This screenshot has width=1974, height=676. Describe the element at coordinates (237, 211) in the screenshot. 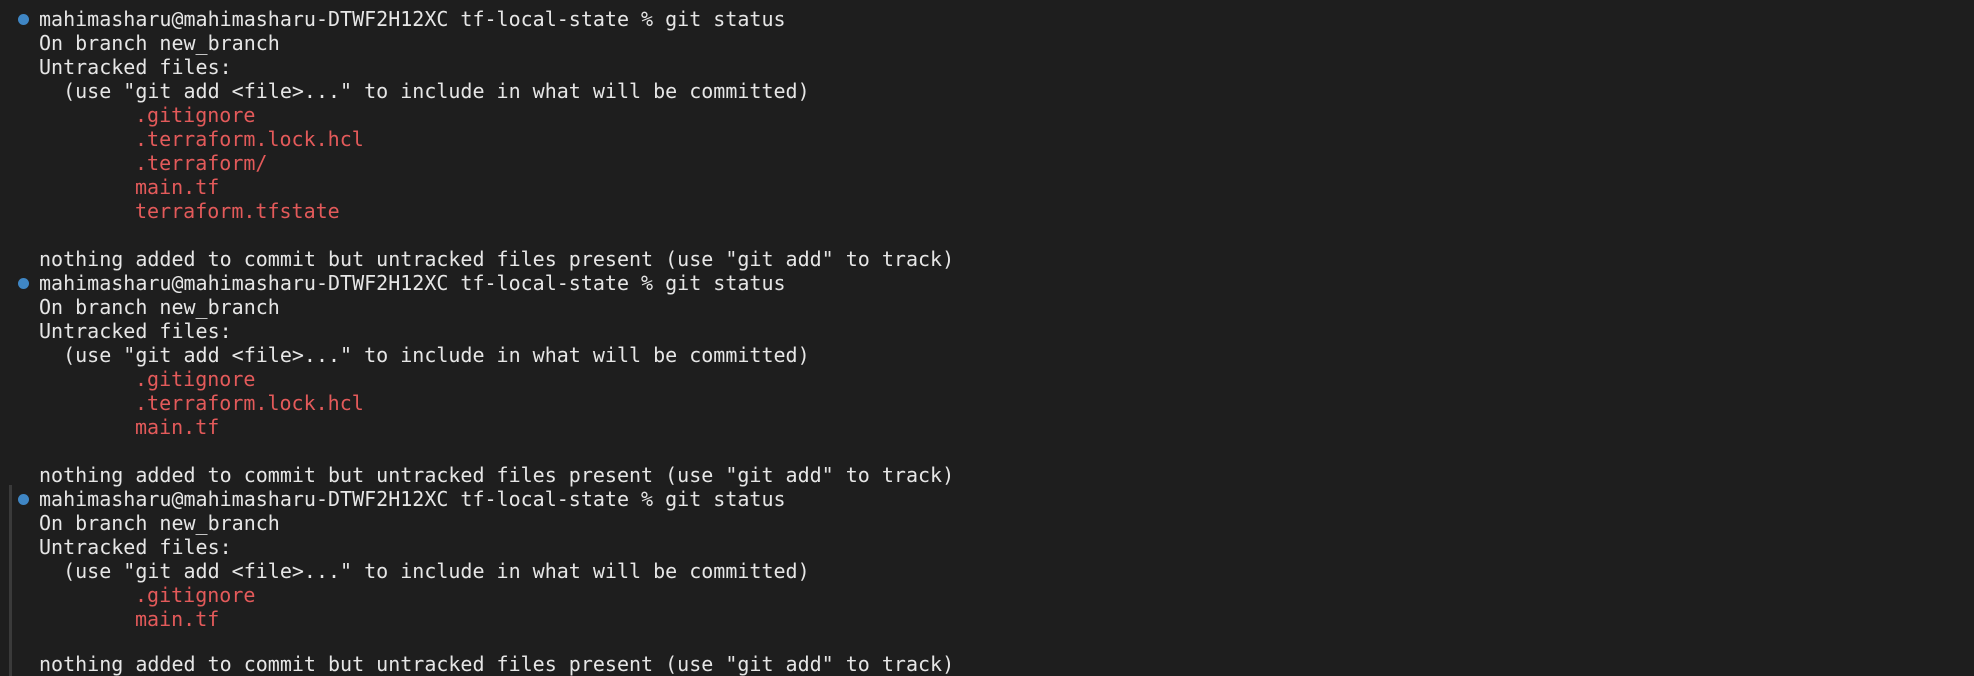

I see `untracked-file: terraform.tfstate` at that location.